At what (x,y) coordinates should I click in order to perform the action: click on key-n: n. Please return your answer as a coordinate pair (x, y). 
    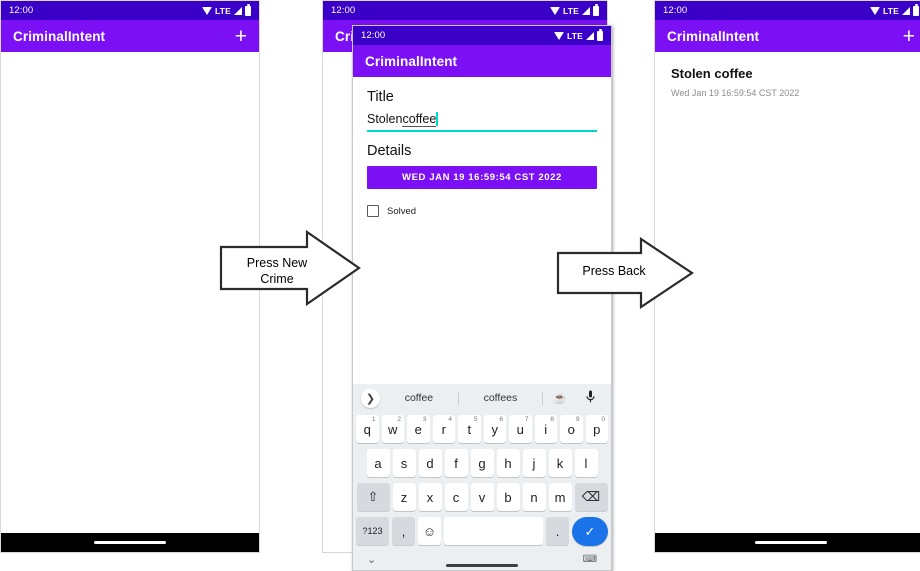
    Looking at the image, I should click on (534, 497).